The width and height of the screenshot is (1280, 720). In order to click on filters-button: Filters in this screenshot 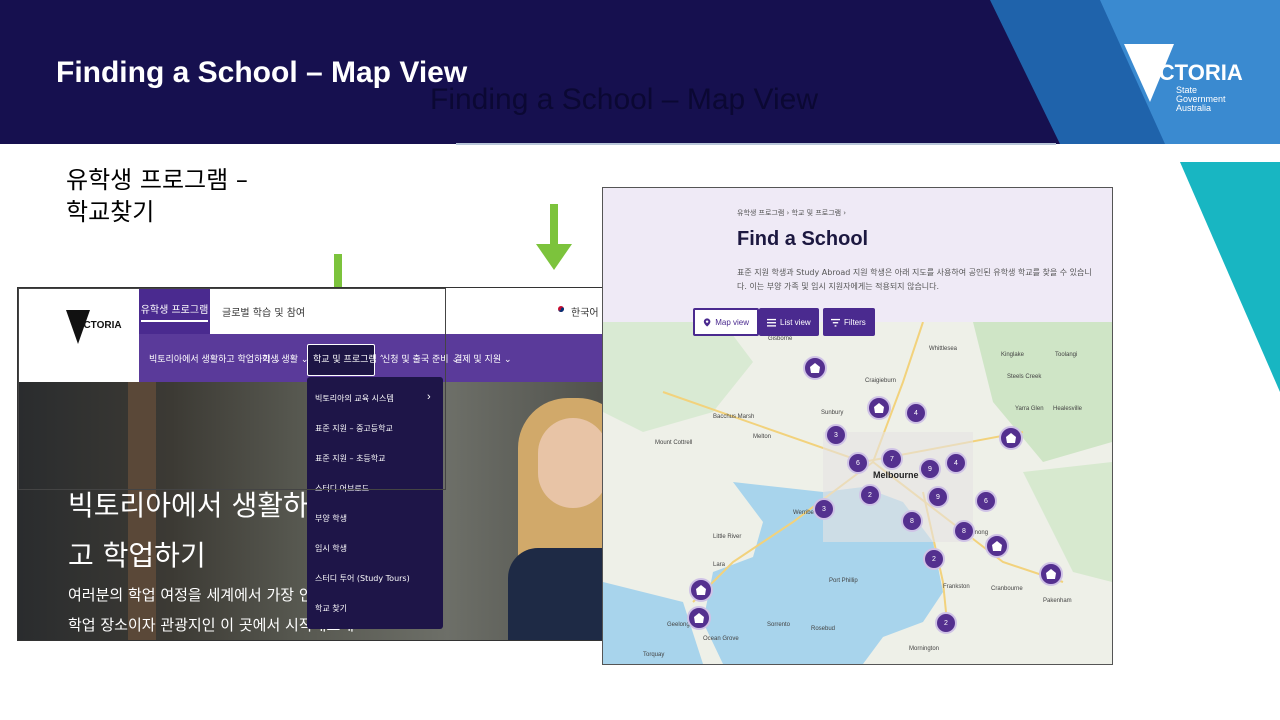, I will do `click(849, 322)`.